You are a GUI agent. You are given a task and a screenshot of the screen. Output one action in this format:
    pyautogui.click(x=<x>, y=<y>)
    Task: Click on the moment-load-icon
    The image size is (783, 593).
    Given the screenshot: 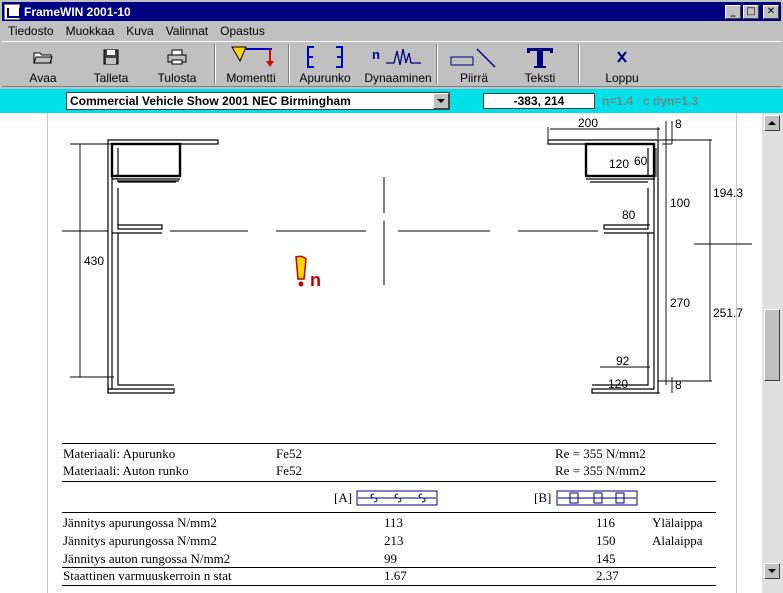 What is the action you would take?
    pyautogui.click(x=252, y=56)
    